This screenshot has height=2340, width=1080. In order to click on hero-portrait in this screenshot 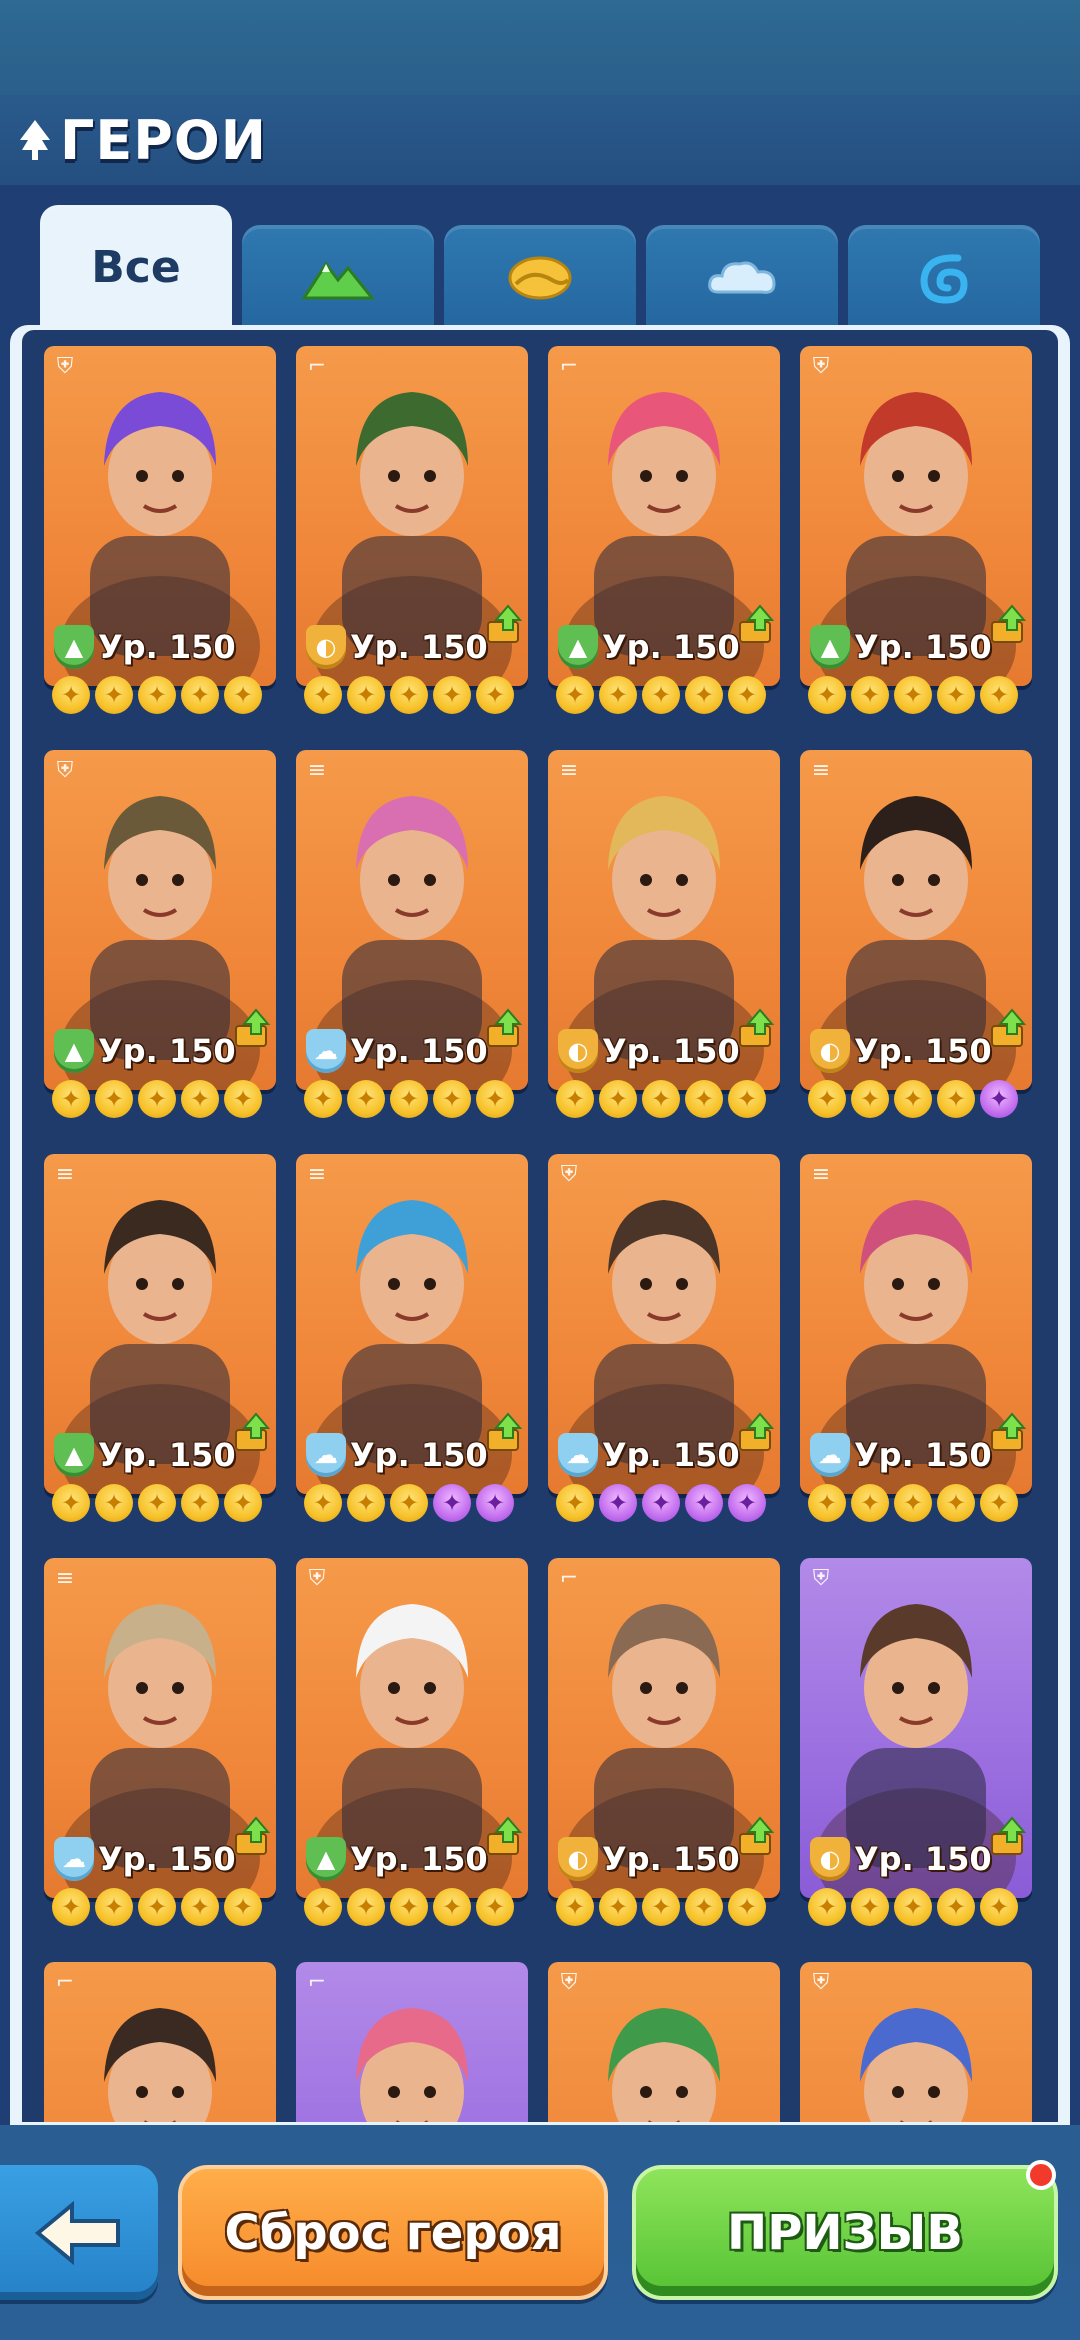, I will do `click(916, 2065)`.